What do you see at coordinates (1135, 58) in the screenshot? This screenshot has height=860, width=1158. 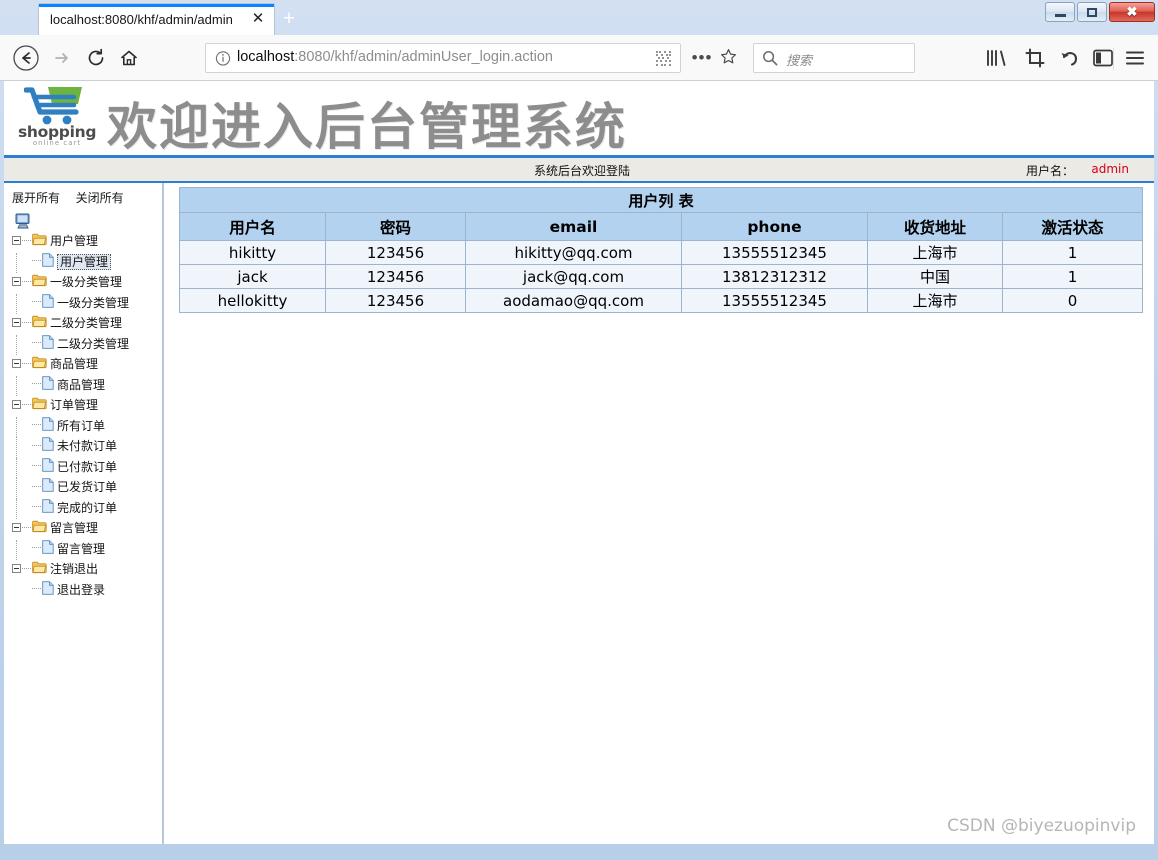 I see `hamburger-menu-icon` at bounding box center [1135, 58].